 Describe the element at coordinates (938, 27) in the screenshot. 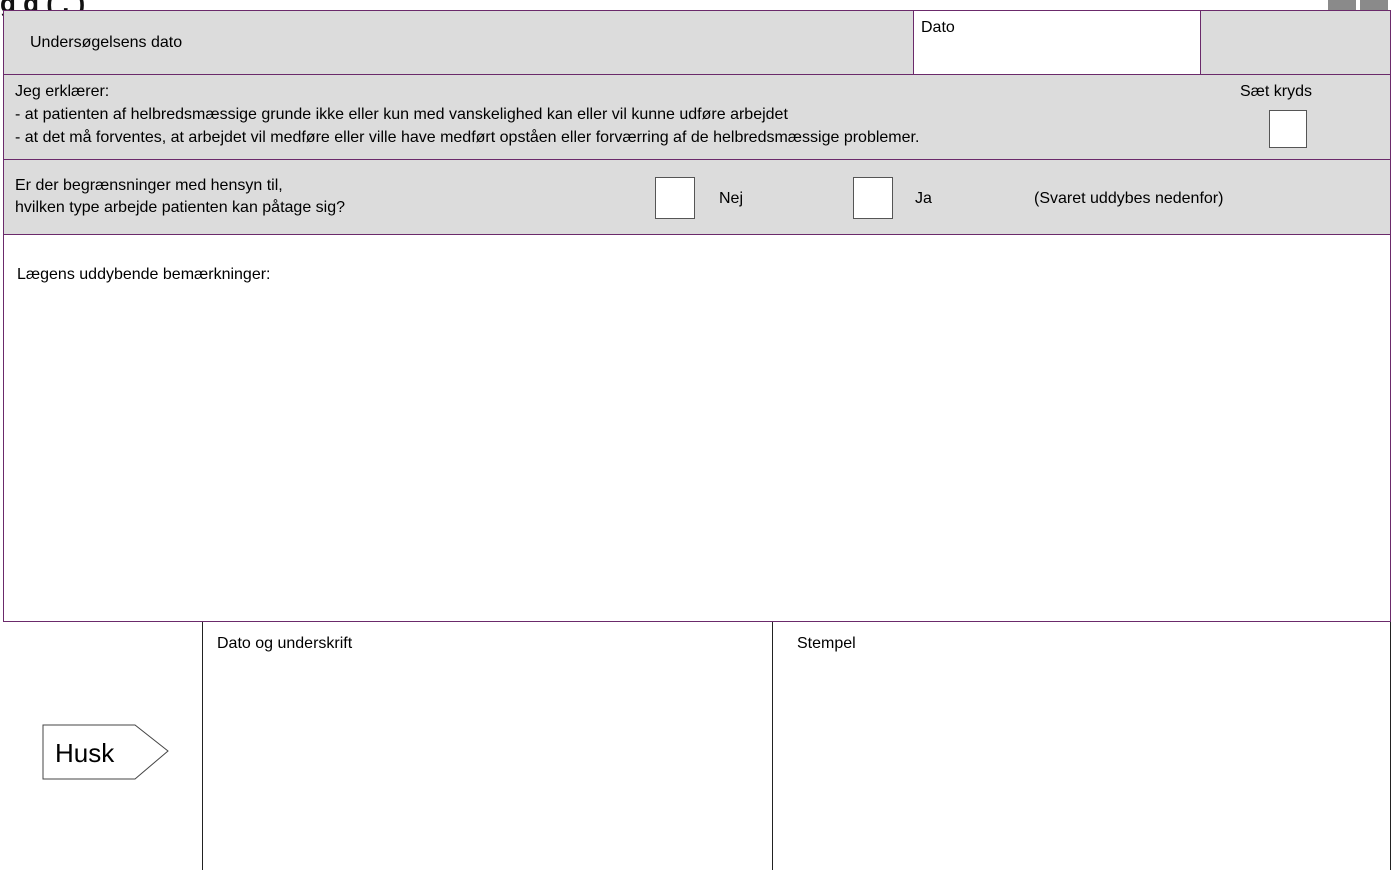

I see `date-label: Dato` at that location.